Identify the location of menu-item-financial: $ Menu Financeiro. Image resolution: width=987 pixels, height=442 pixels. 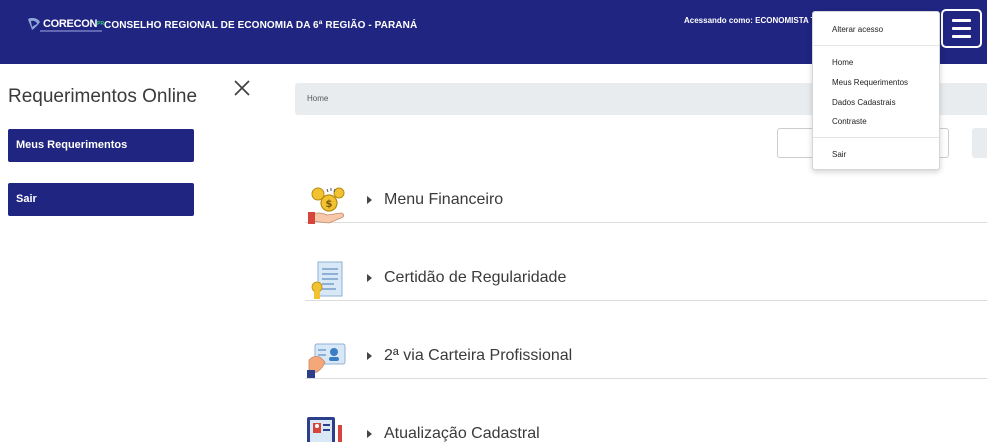
(646, 200).